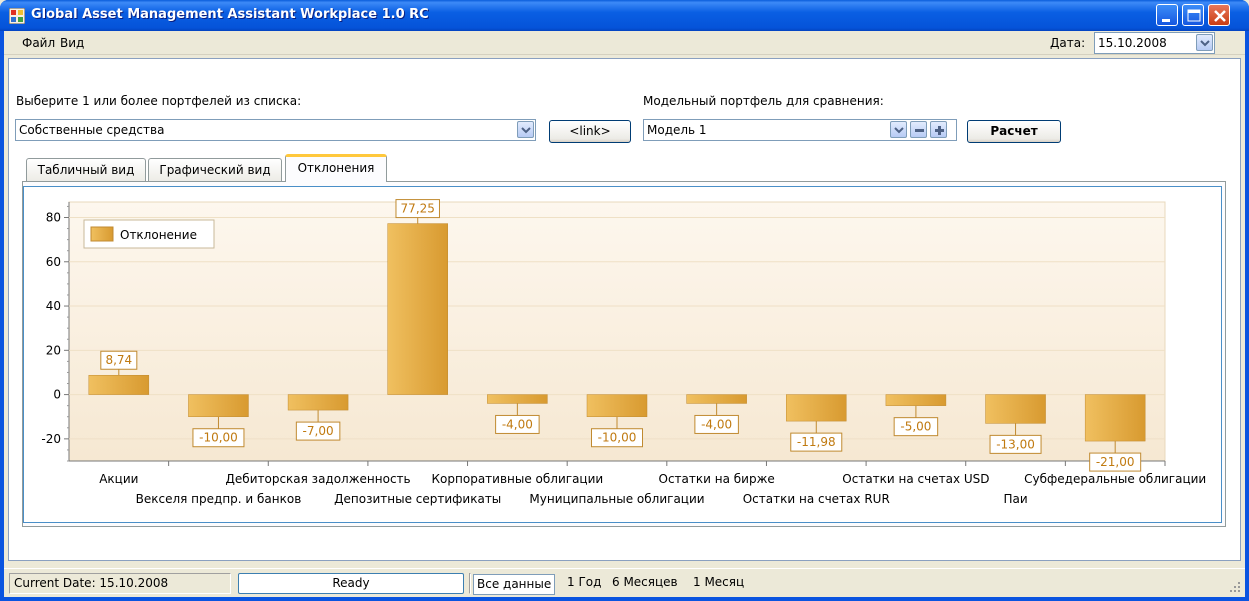  Describe the element at coordinates (1132, 43) in the screenshot. I see `date-value: 15.10.2008` at that location.